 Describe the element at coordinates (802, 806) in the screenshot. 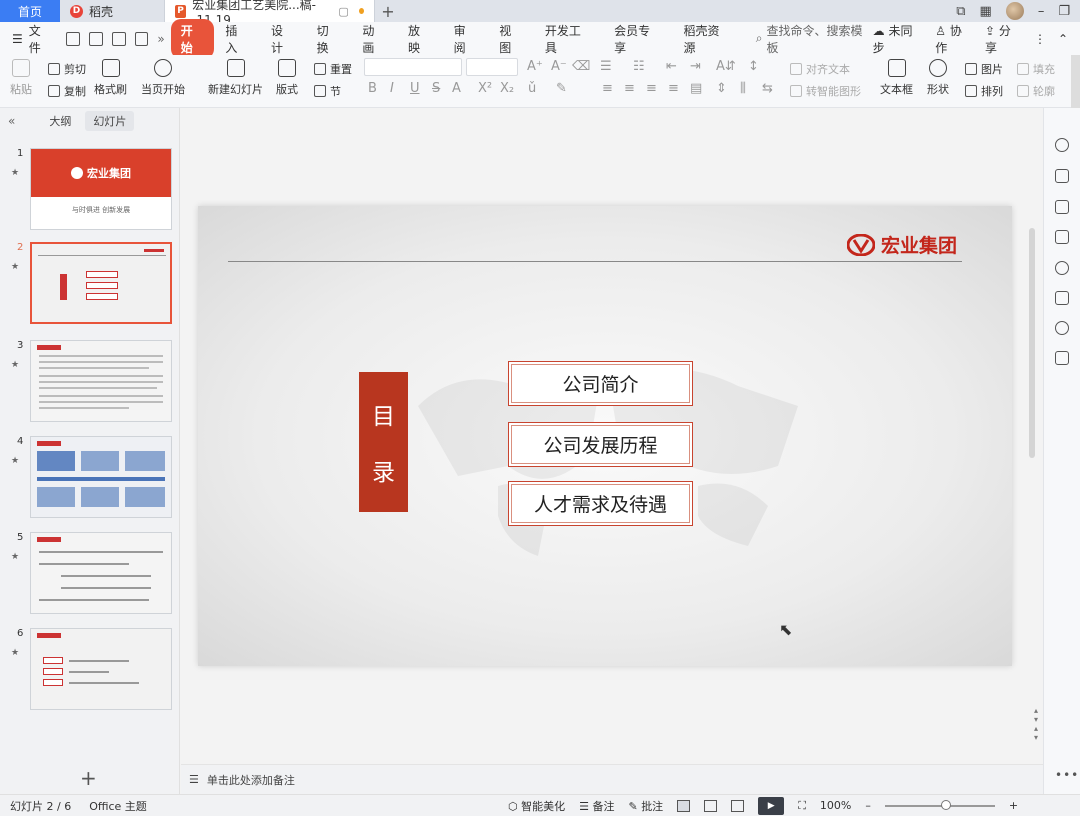

I see `fit-window-icon: ⛶` at that location.